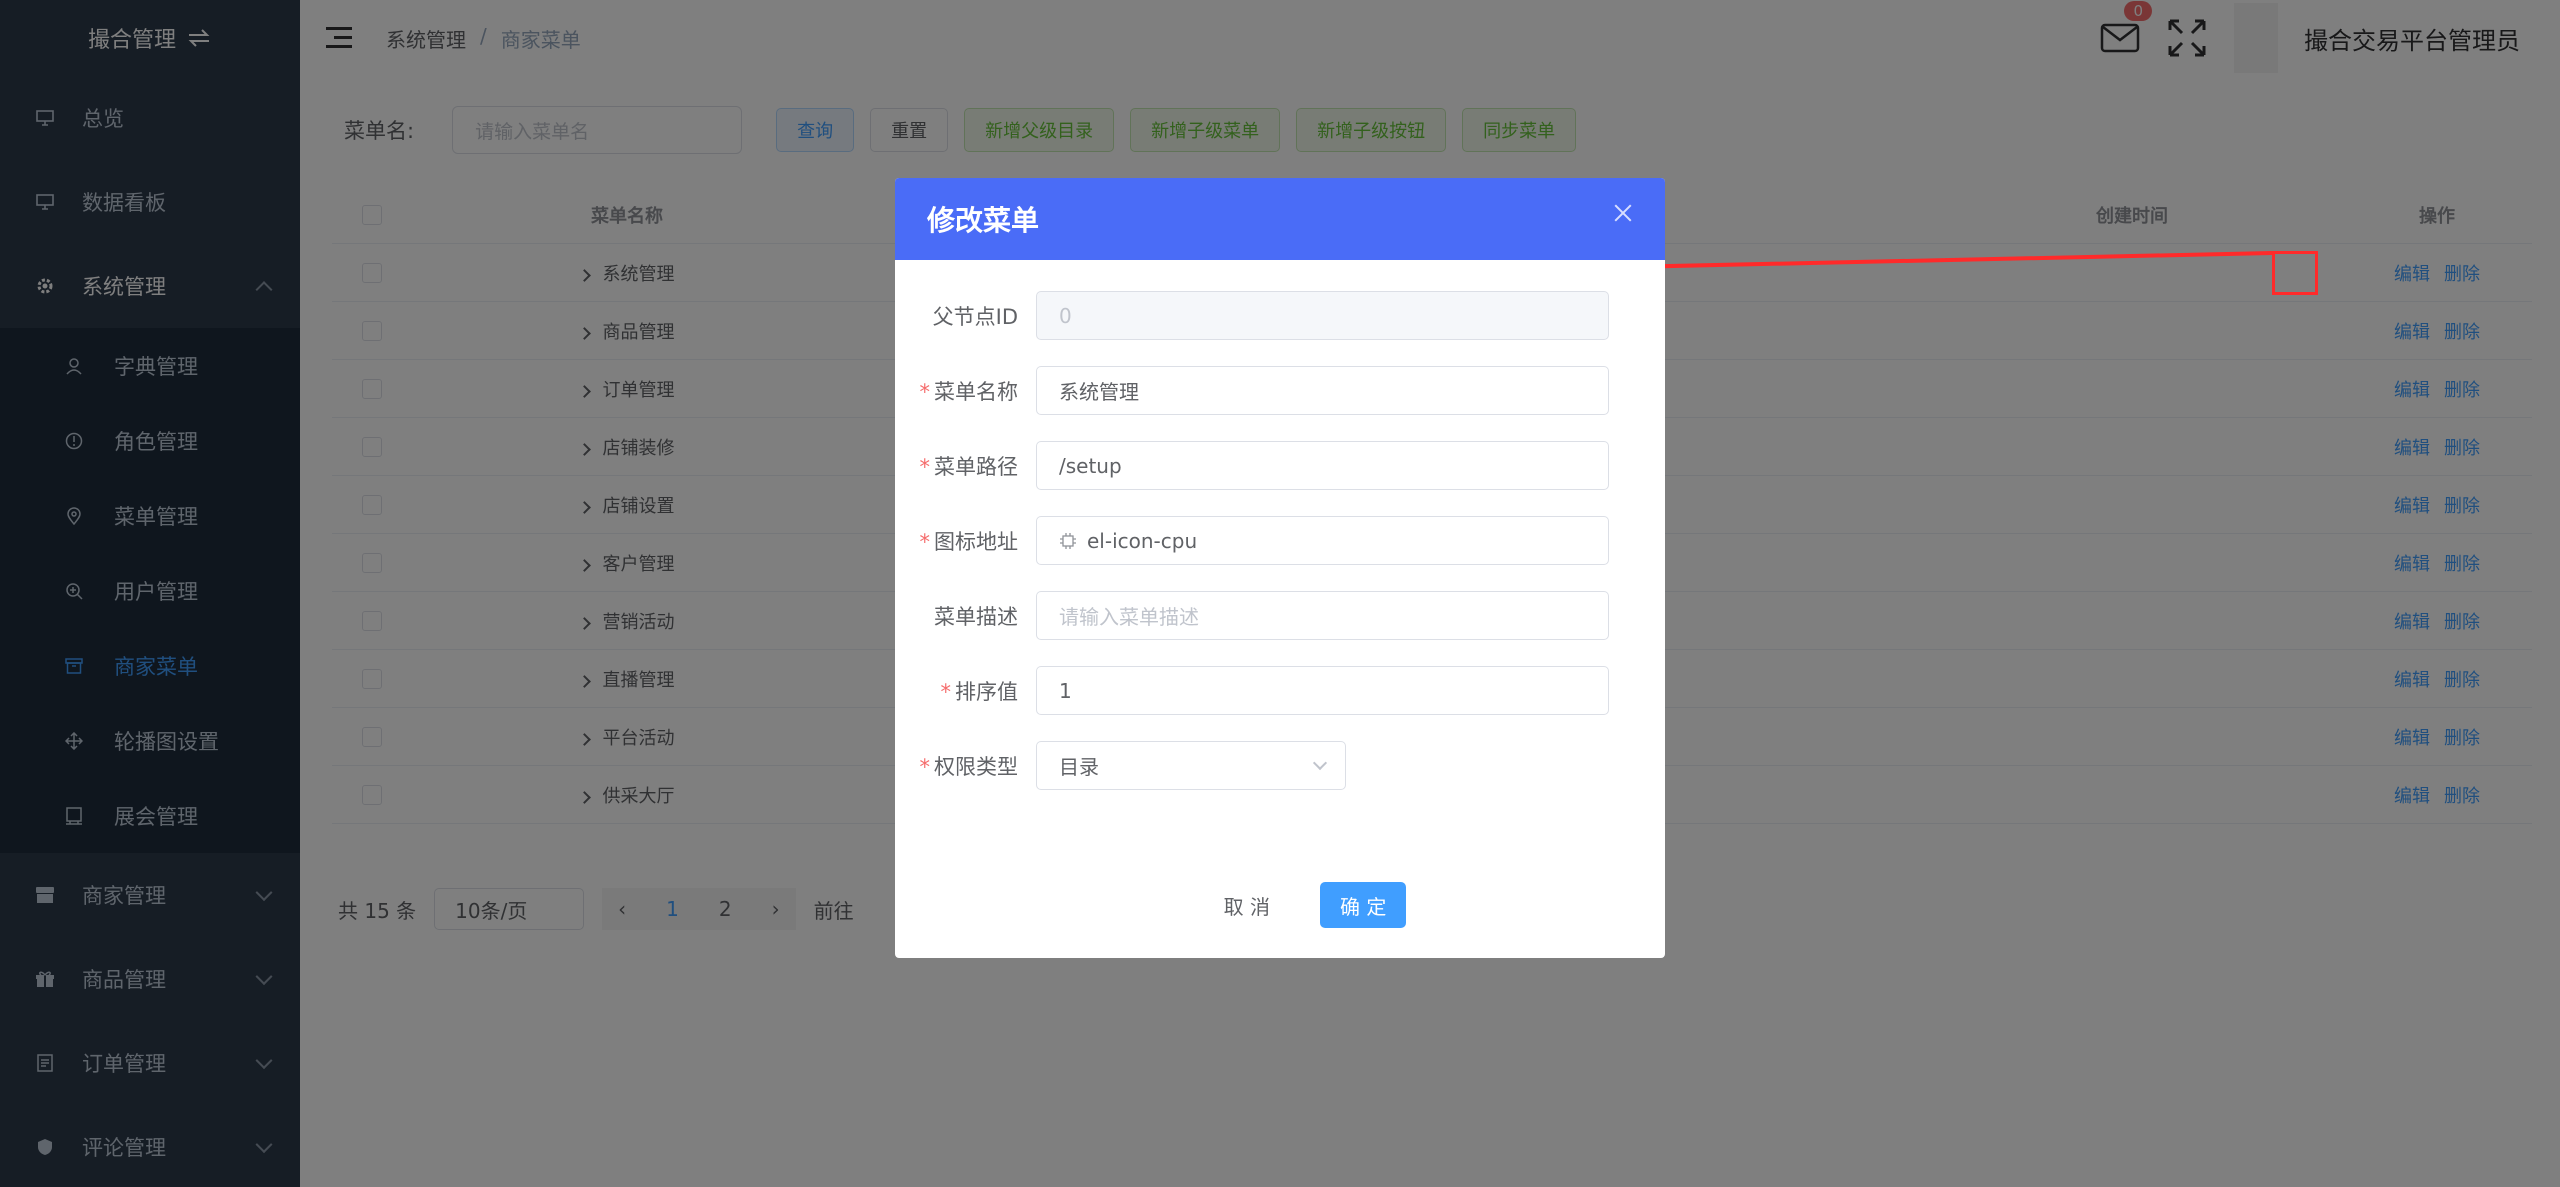 The image size is (2560, 1187). I want to click on form-row-parent-id: 父节点ID 0, so click(1280, 315).